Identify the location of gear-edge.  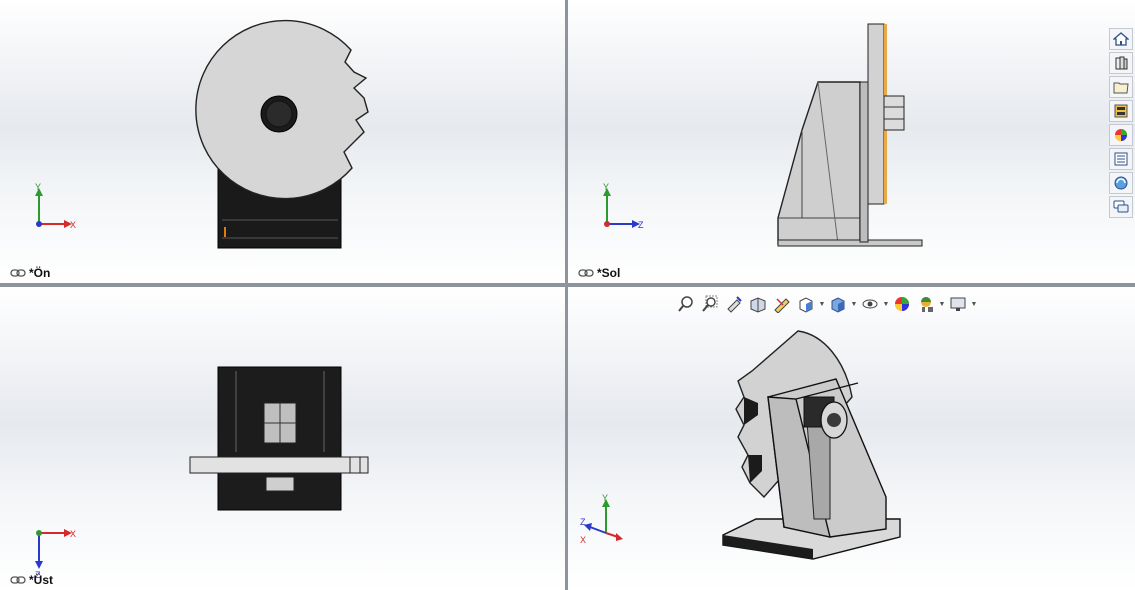
(876, 114).